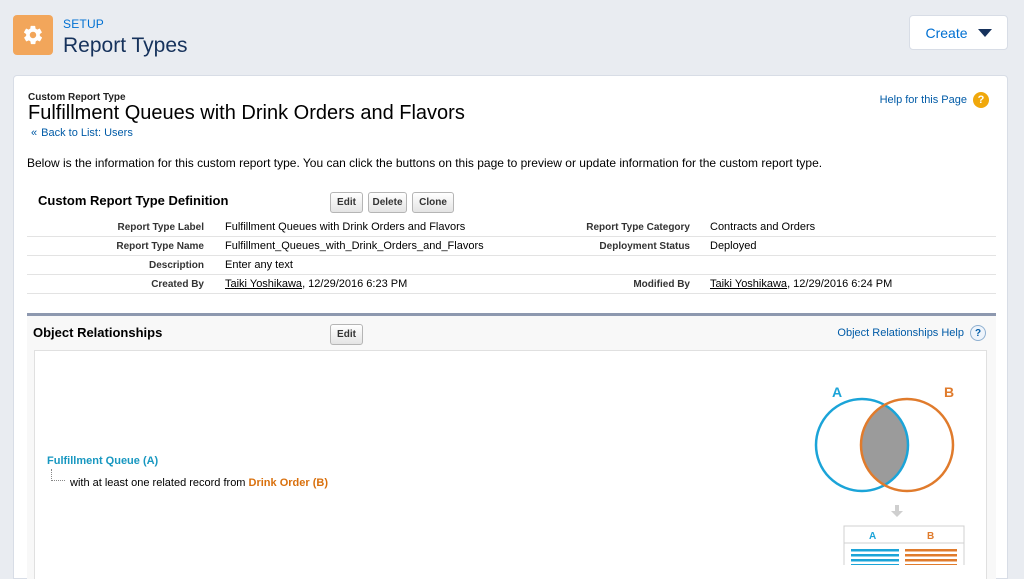  Describe the element at coordinates (733, 246) in the screenshot. I see `deployment-status-value: Deployed` at that location.